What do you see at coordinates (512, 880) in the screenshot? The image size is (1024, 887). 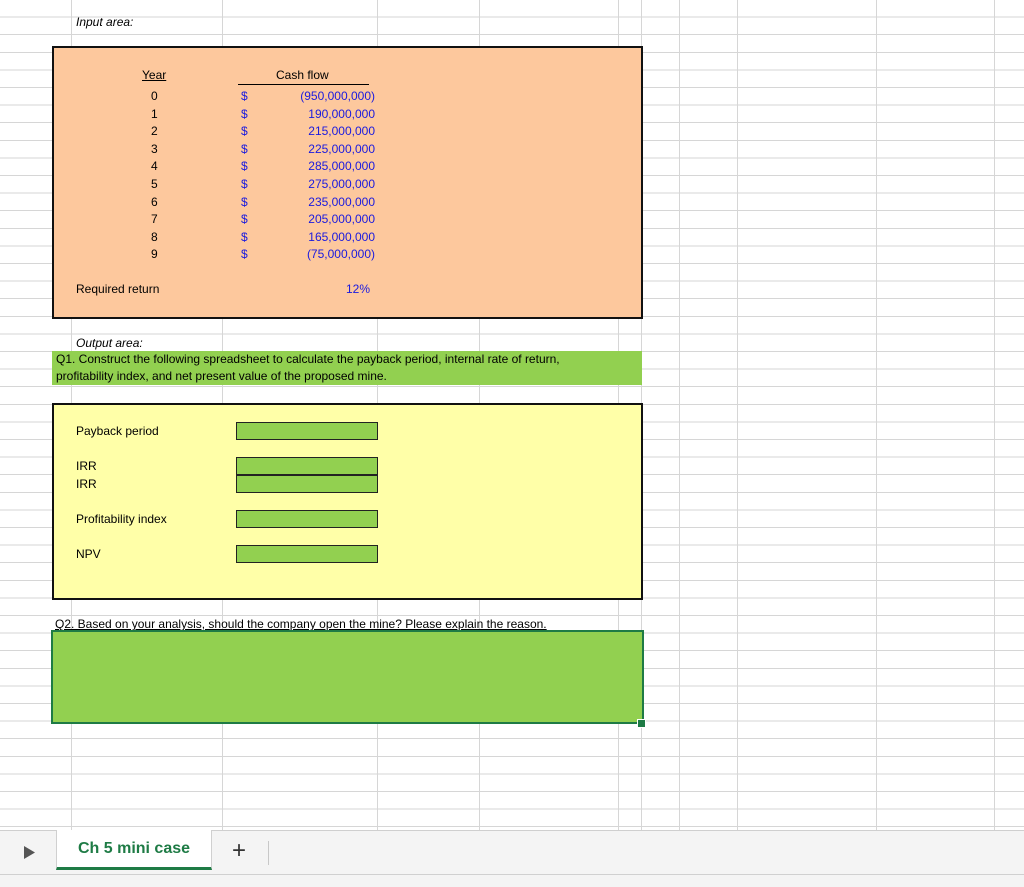 I see `status-bar` at bounding box center [512, 880].